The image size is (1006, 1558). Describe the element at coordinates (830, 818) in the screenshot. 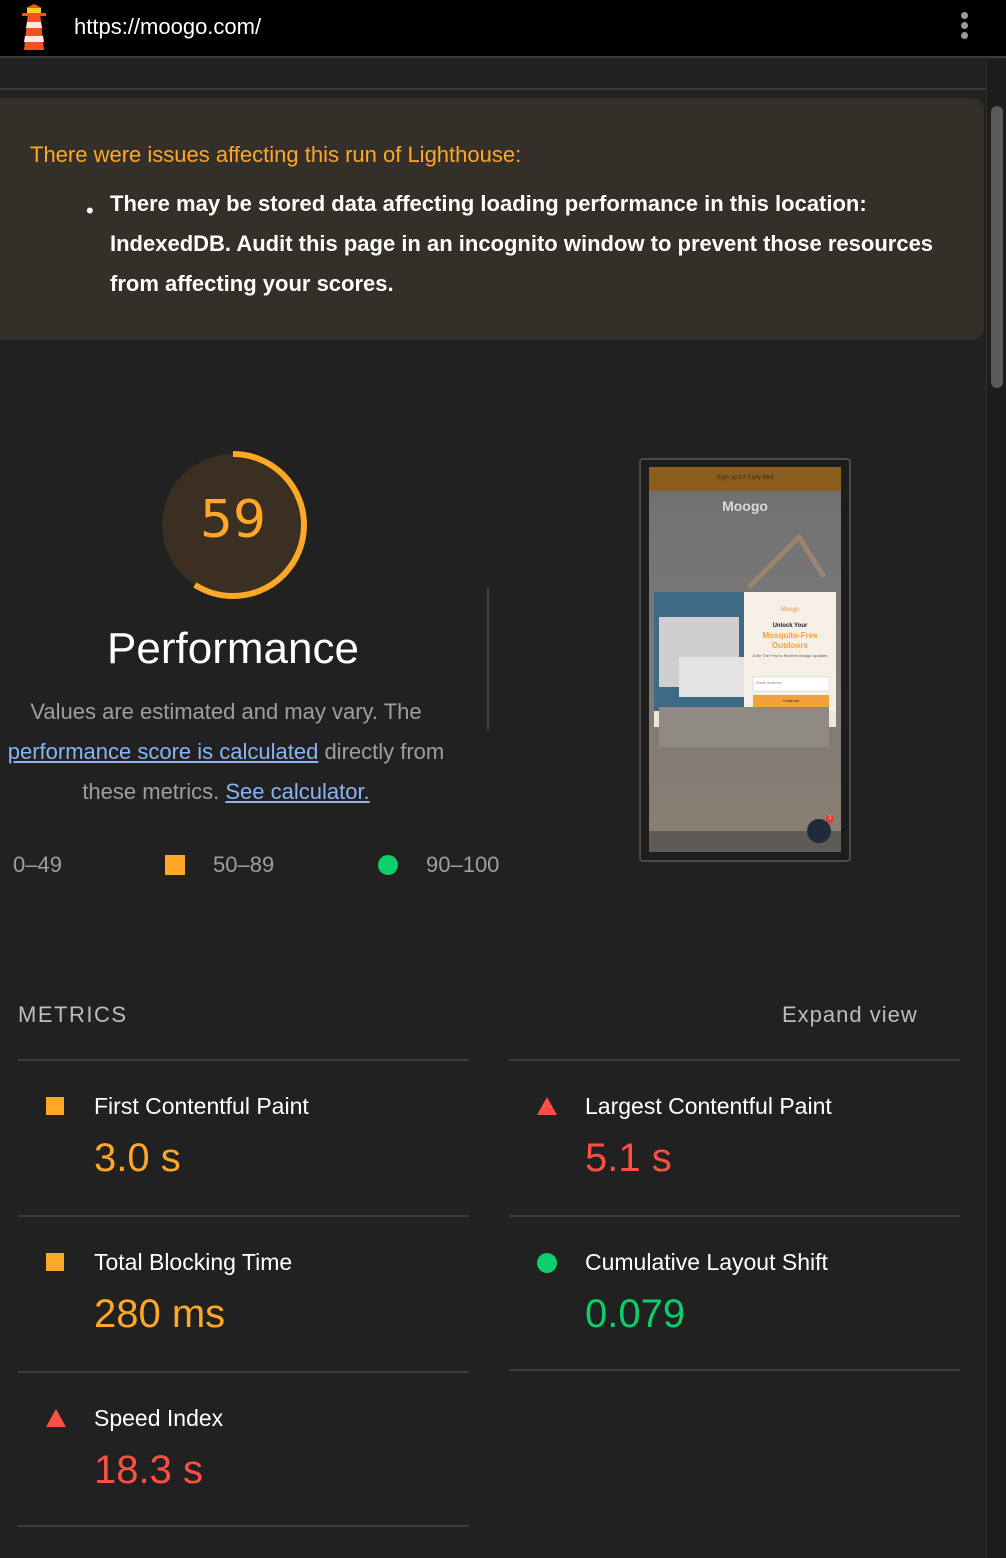

I see `chat-badge: 1` at that location.